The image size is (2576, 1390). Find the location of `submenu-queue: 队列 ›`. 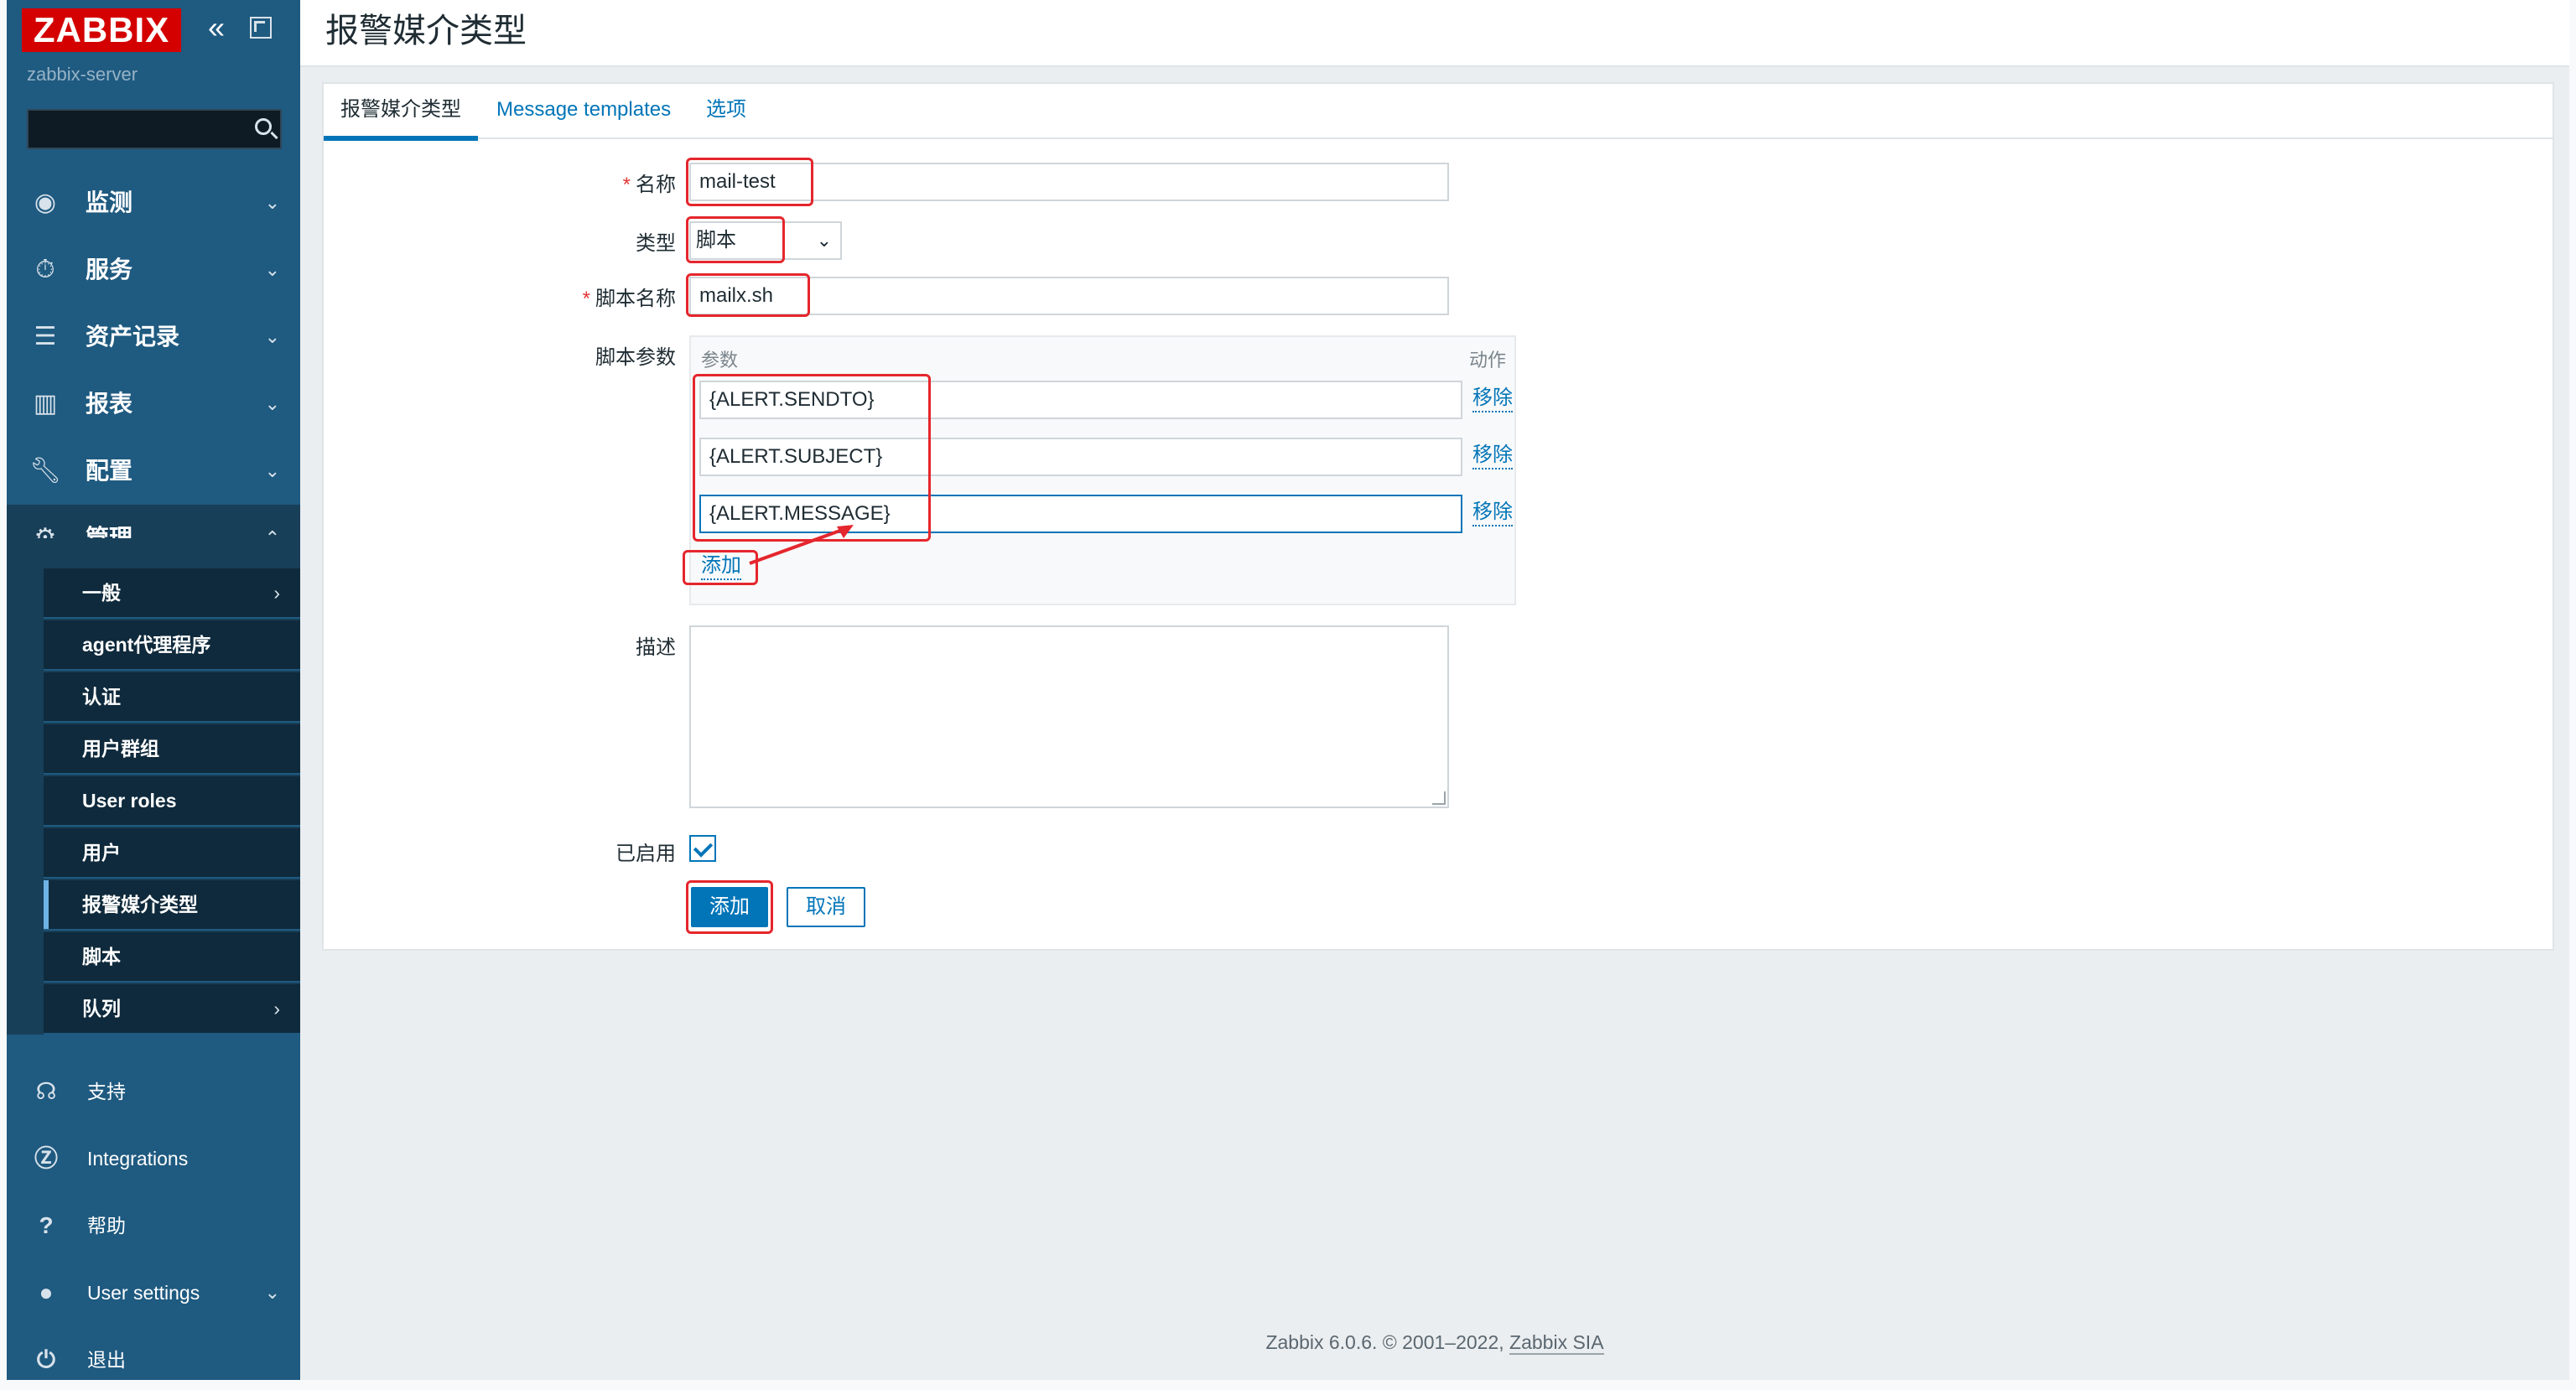

submenu-queue: 队列 › is located at coordinates (172, 1009).